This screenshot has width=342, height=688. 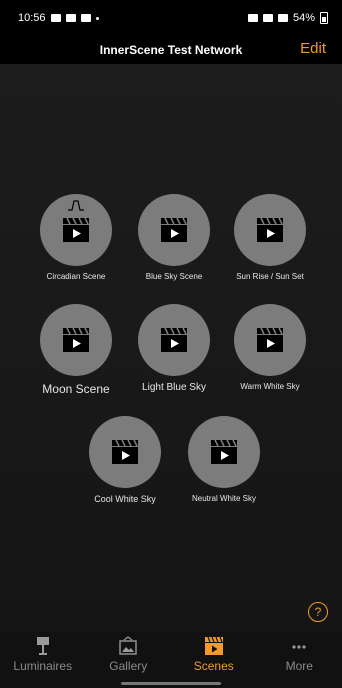 I want to click on nav-bar: InnerScene Test Network Edit, so click(x=171, y=50).